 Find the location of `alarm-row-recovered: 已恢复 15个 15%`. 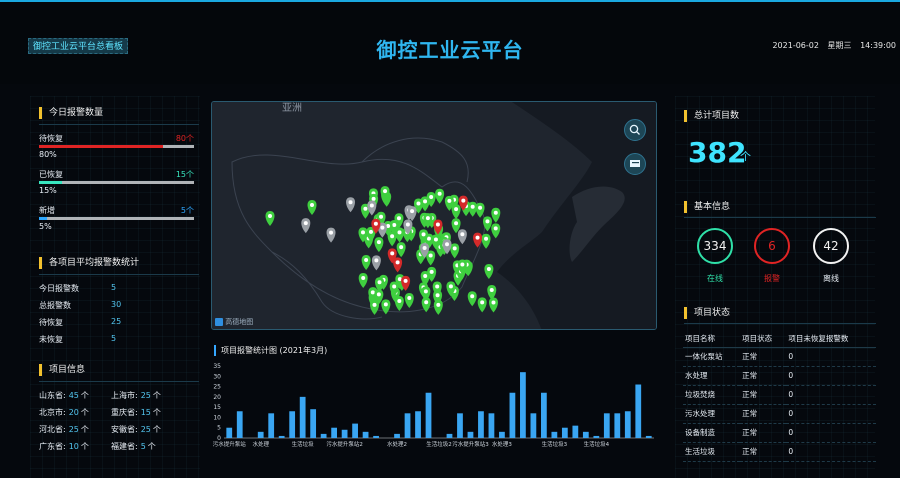

alarm-row-recovered: 已恢复 15个 15% is located at coordinates (116, 182).